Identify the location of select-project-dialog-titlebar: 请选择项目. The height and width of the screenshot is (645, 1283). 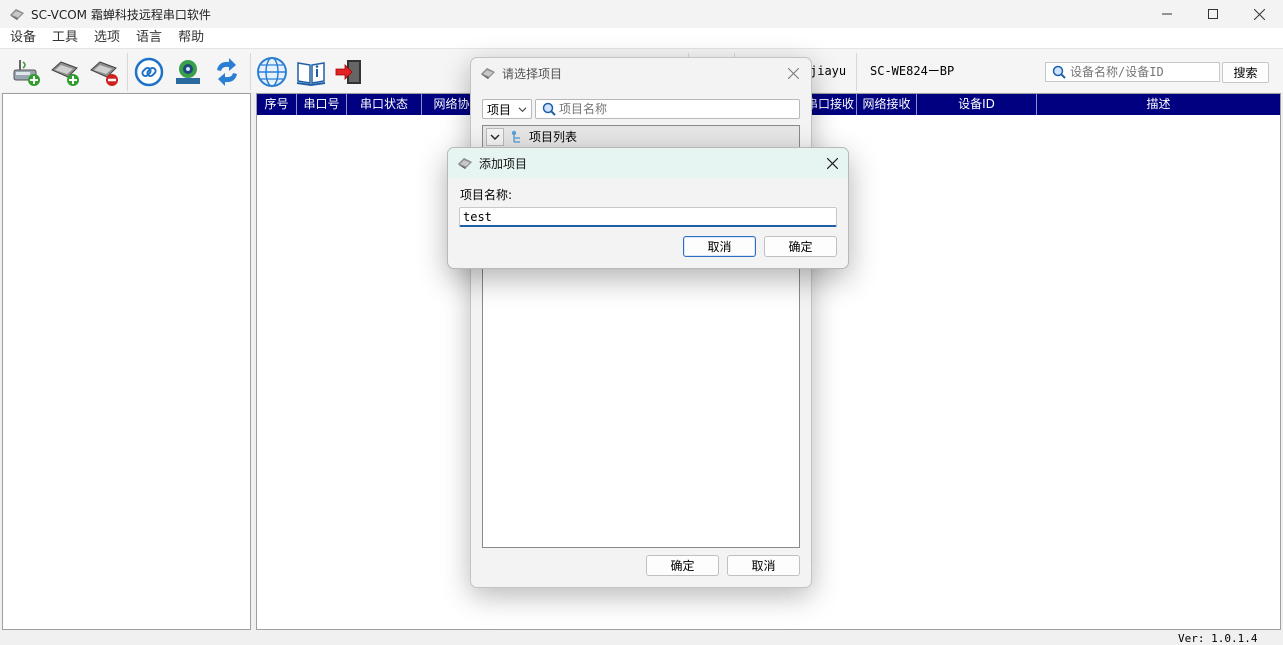
(641, 73).